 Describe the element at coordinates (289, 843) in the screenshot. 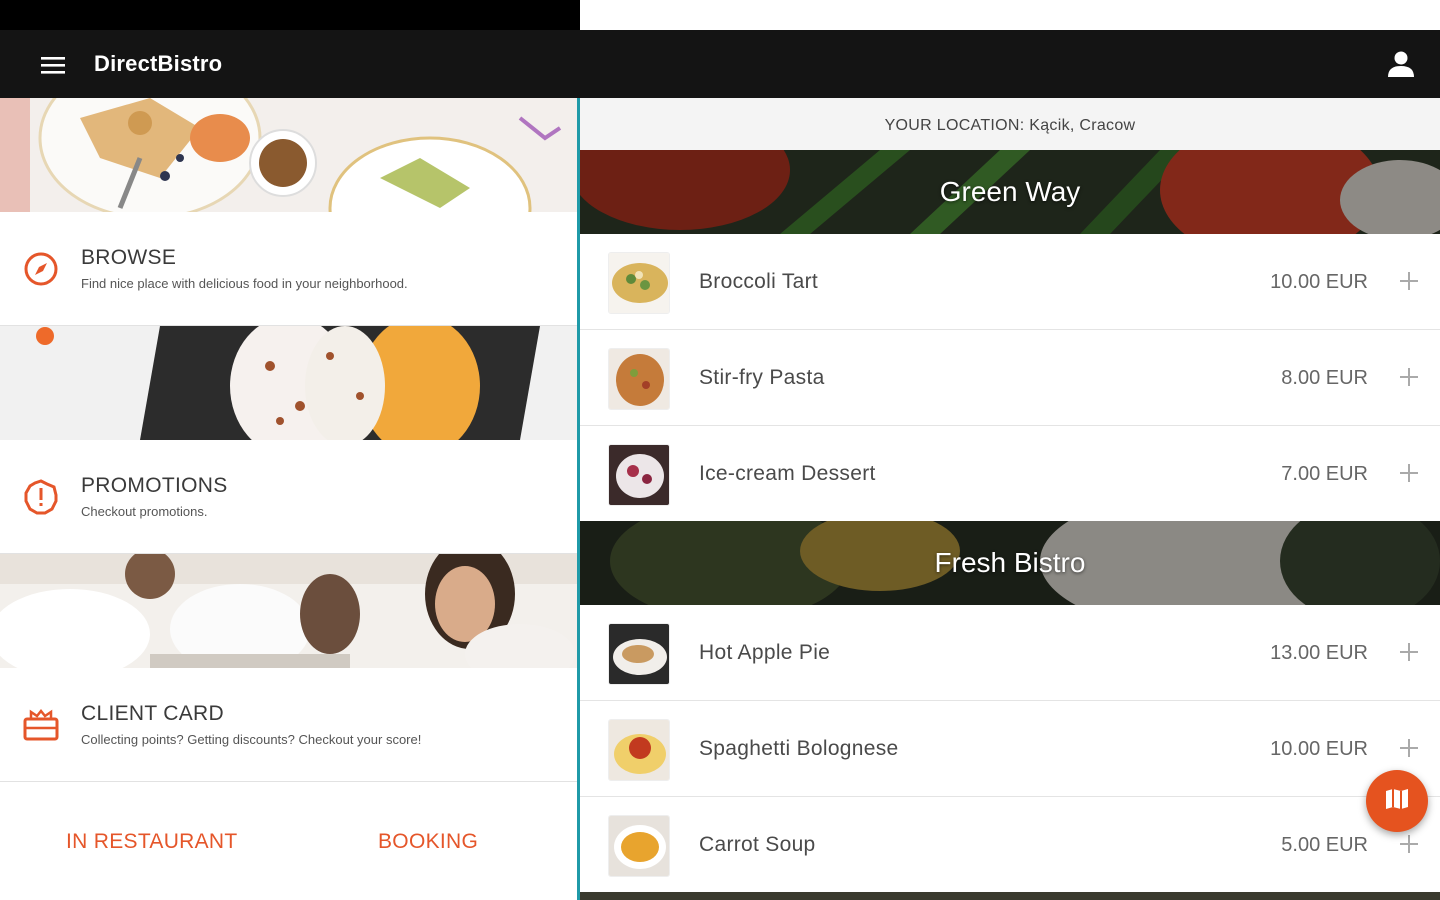

I see `bottom-actions: IN RESTAURANT BOOKING` at that location.